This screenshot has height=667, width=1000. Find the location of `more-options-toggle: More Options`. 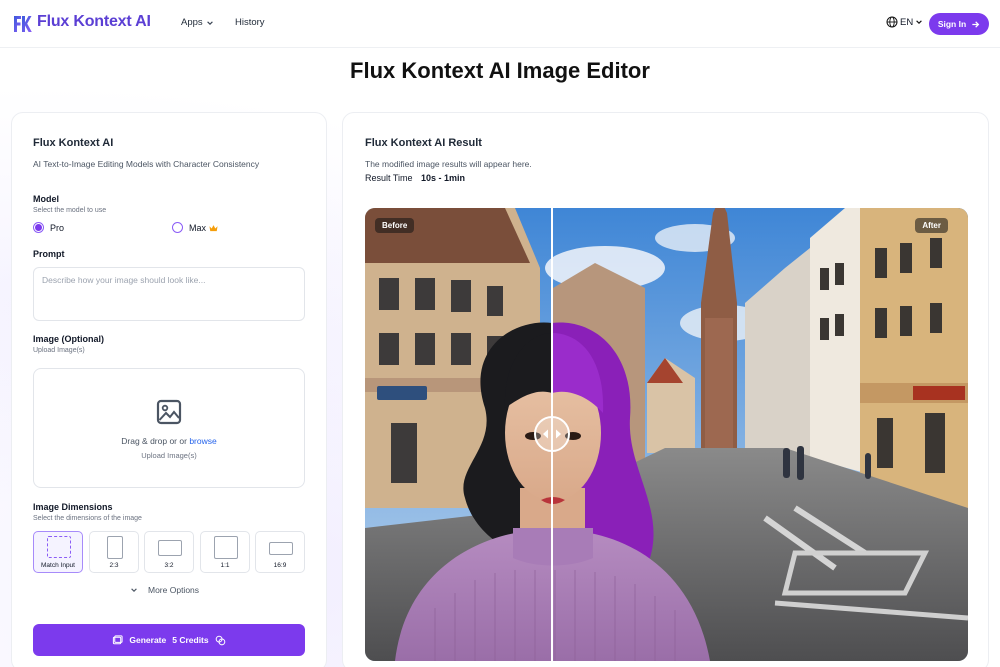

more-options-toggle: More Options is located at coordinates (164, 590).